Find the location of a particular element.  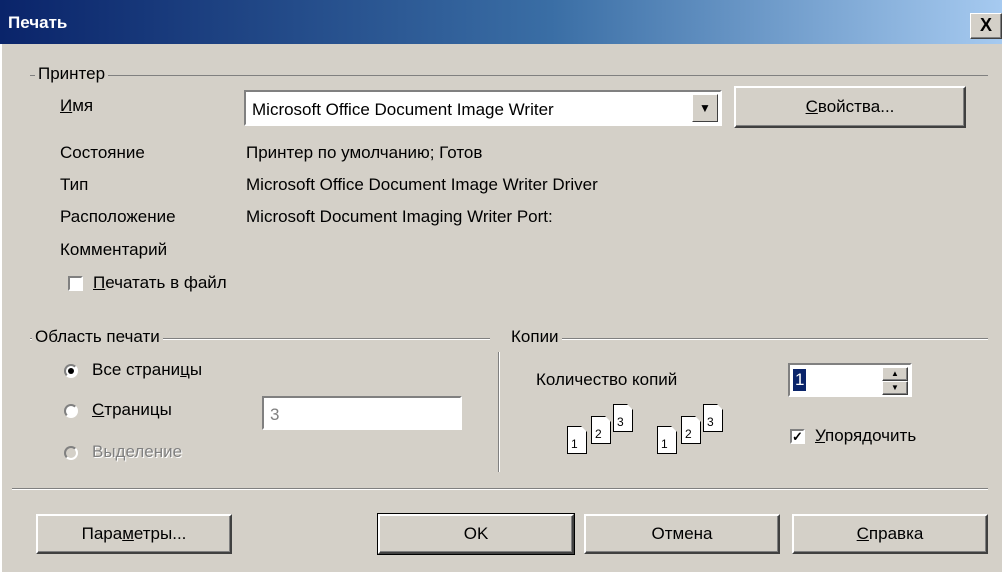

collate-accel: У is located at coordinates (820, 435).